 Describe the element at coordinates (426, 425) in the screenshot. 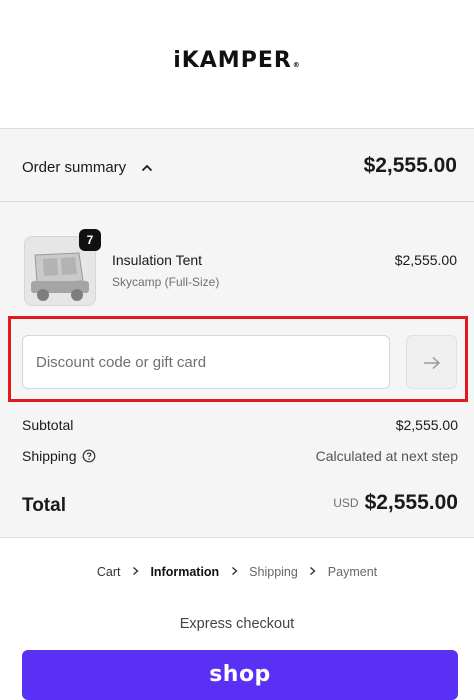

I see `subtotal-value: $2,555.00` at that location.